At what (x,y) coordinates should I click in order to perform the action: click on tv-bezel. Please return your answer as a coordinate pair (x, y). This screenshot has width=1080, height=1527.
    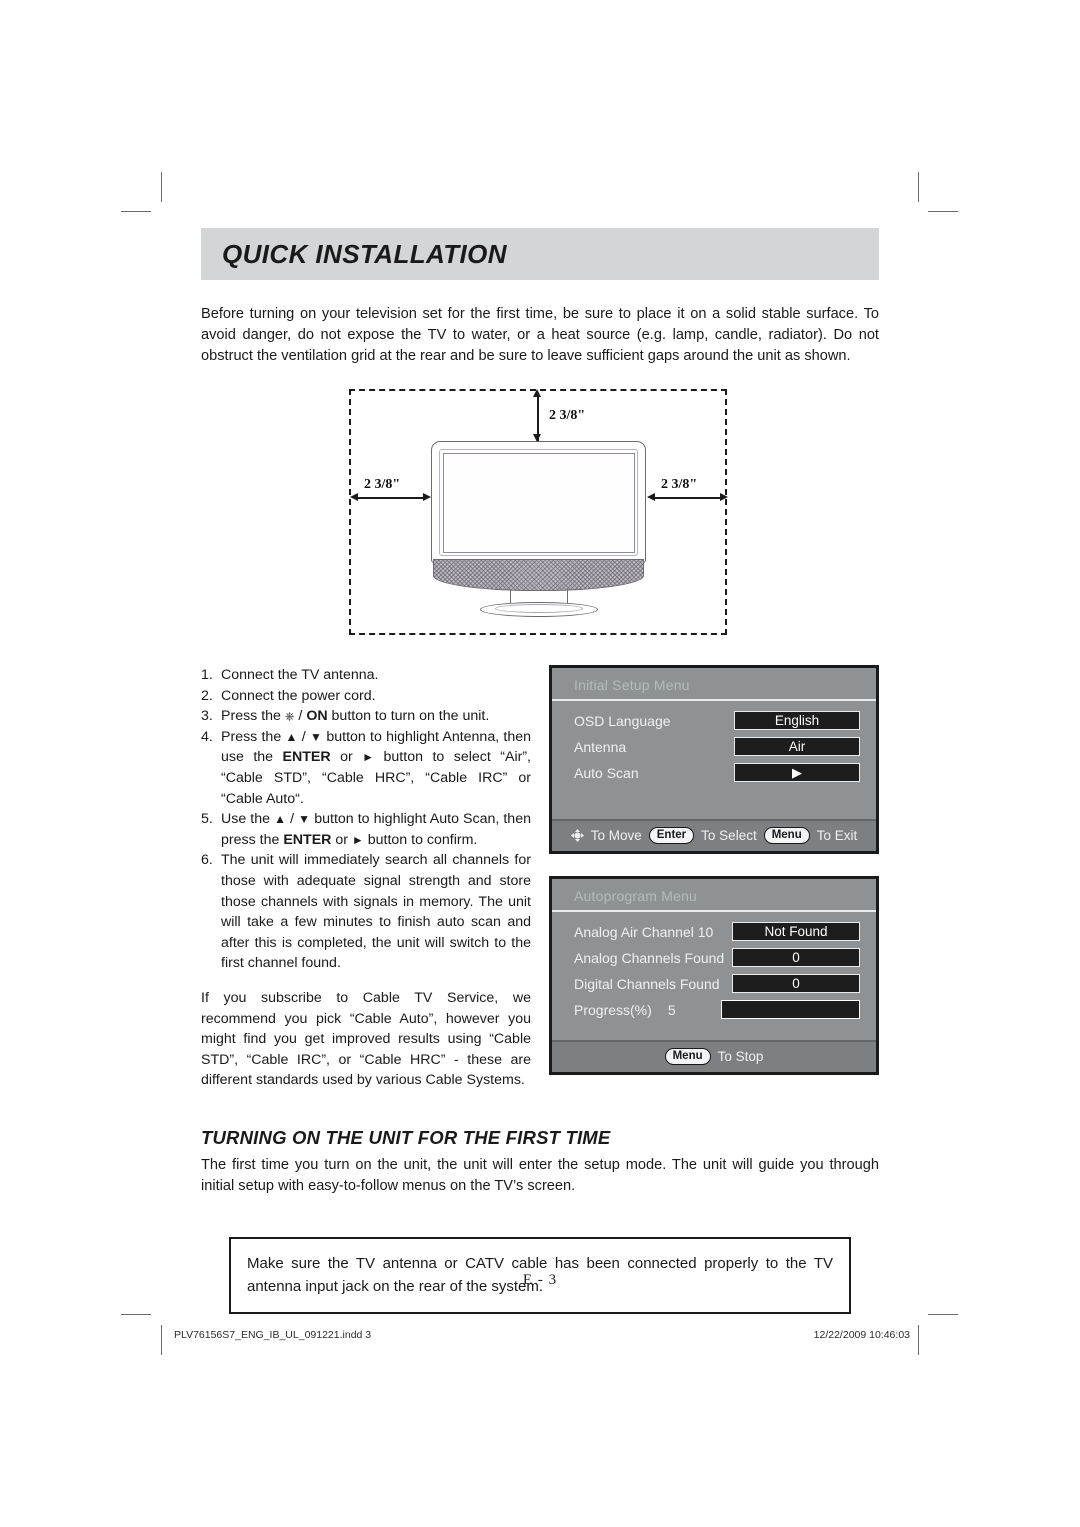
    Looking at the image, I should click on (538, 502).